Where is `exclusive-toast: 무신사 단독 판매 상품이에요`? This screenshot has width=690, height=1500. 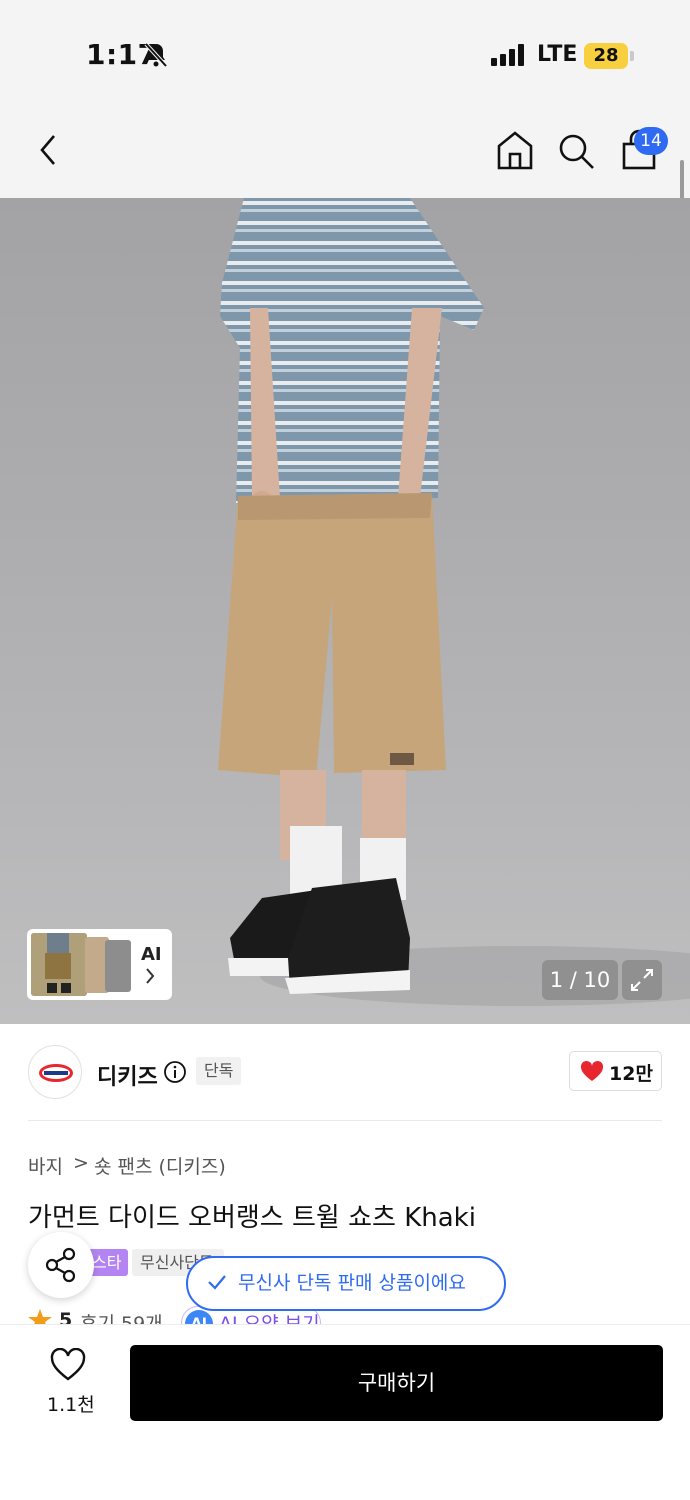
exclusive-toast: 무신사 단독 판매 상품이에요 is located at coordinates (346, 1283).